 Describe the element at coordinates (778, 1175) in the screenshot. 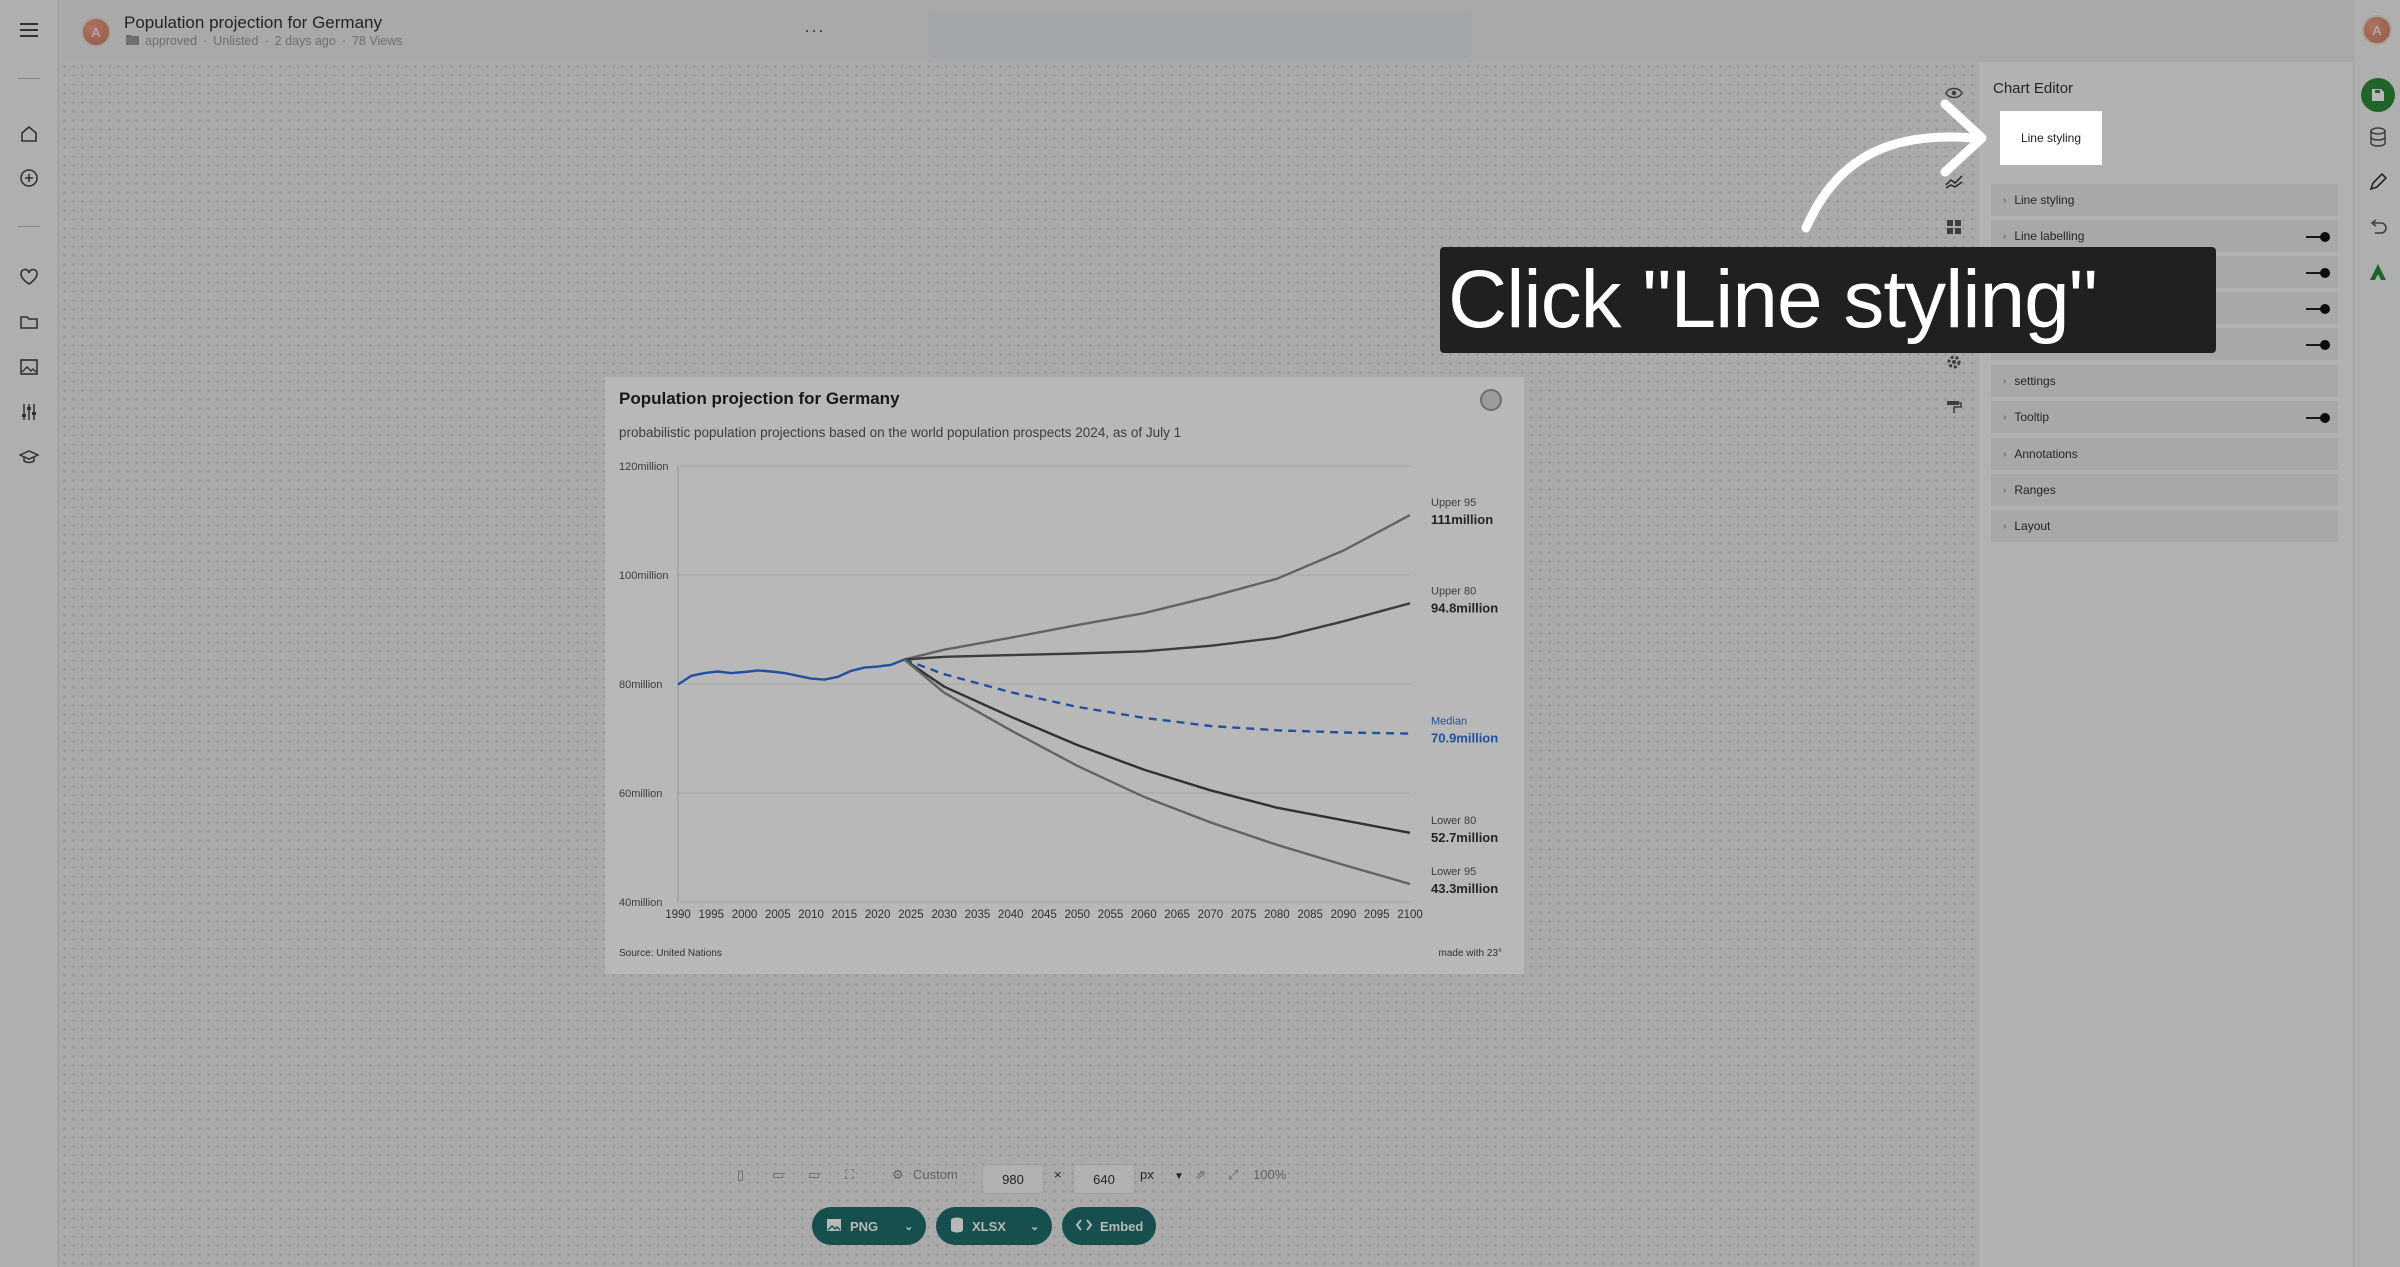

I see `tablet-preview-icon: ▭` at that location.